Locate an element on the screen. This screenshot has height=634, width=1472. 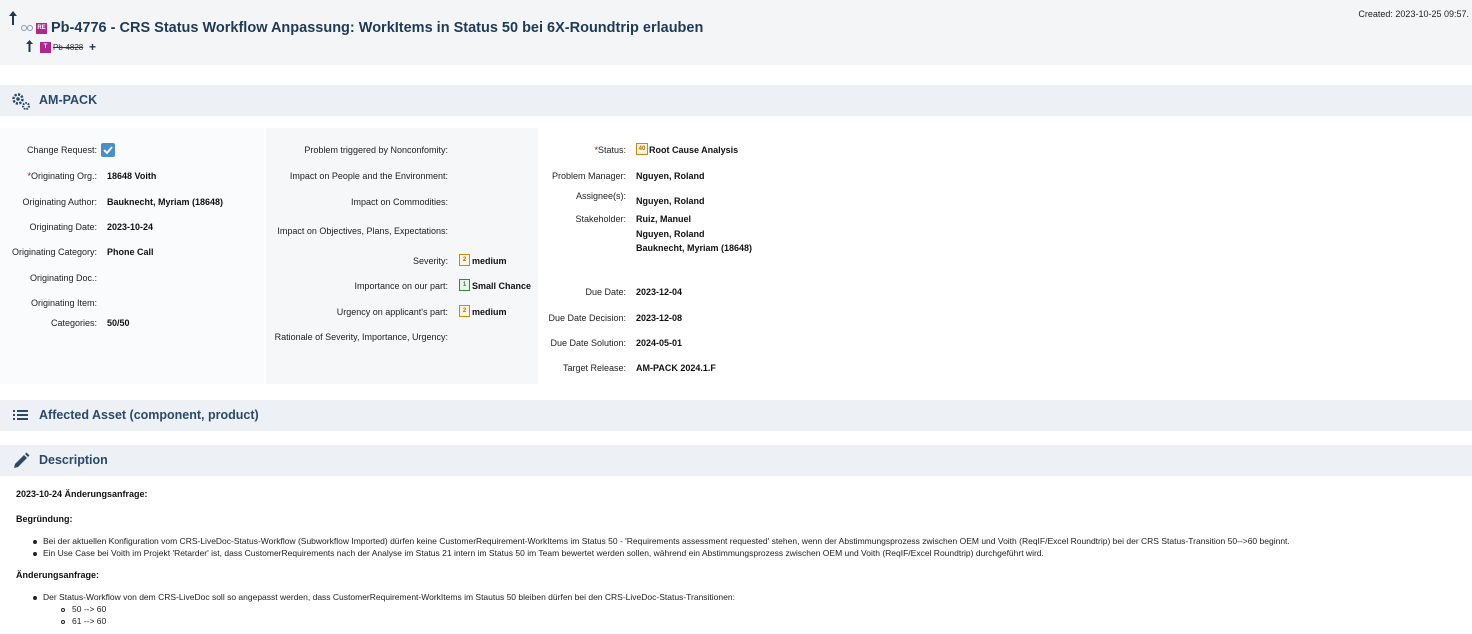
impact-commodities-label: Impact on Commodities: is located at coordinates (399, 202).